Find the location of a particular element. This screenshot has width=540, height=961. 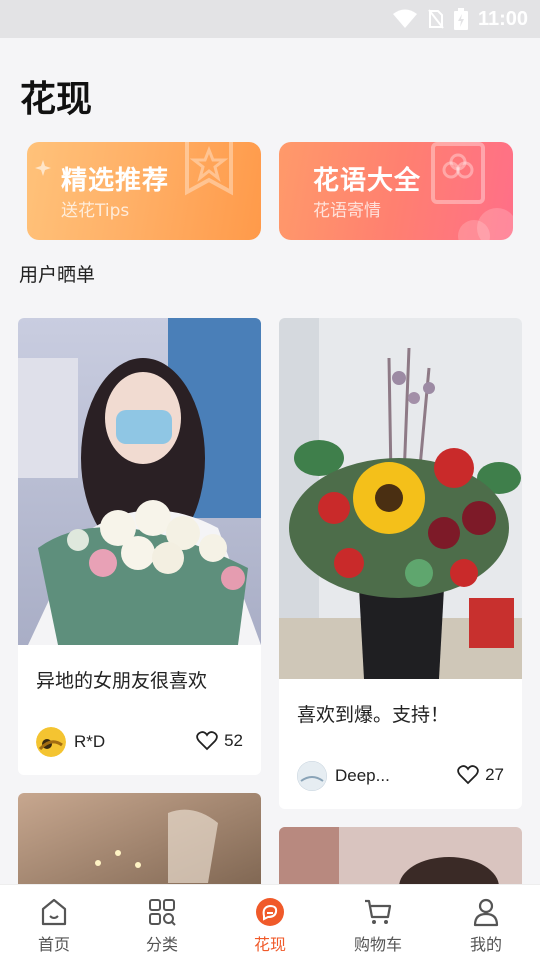

post-caption: 喜欢到爆。支持！ is located at coordinates (373, 715).